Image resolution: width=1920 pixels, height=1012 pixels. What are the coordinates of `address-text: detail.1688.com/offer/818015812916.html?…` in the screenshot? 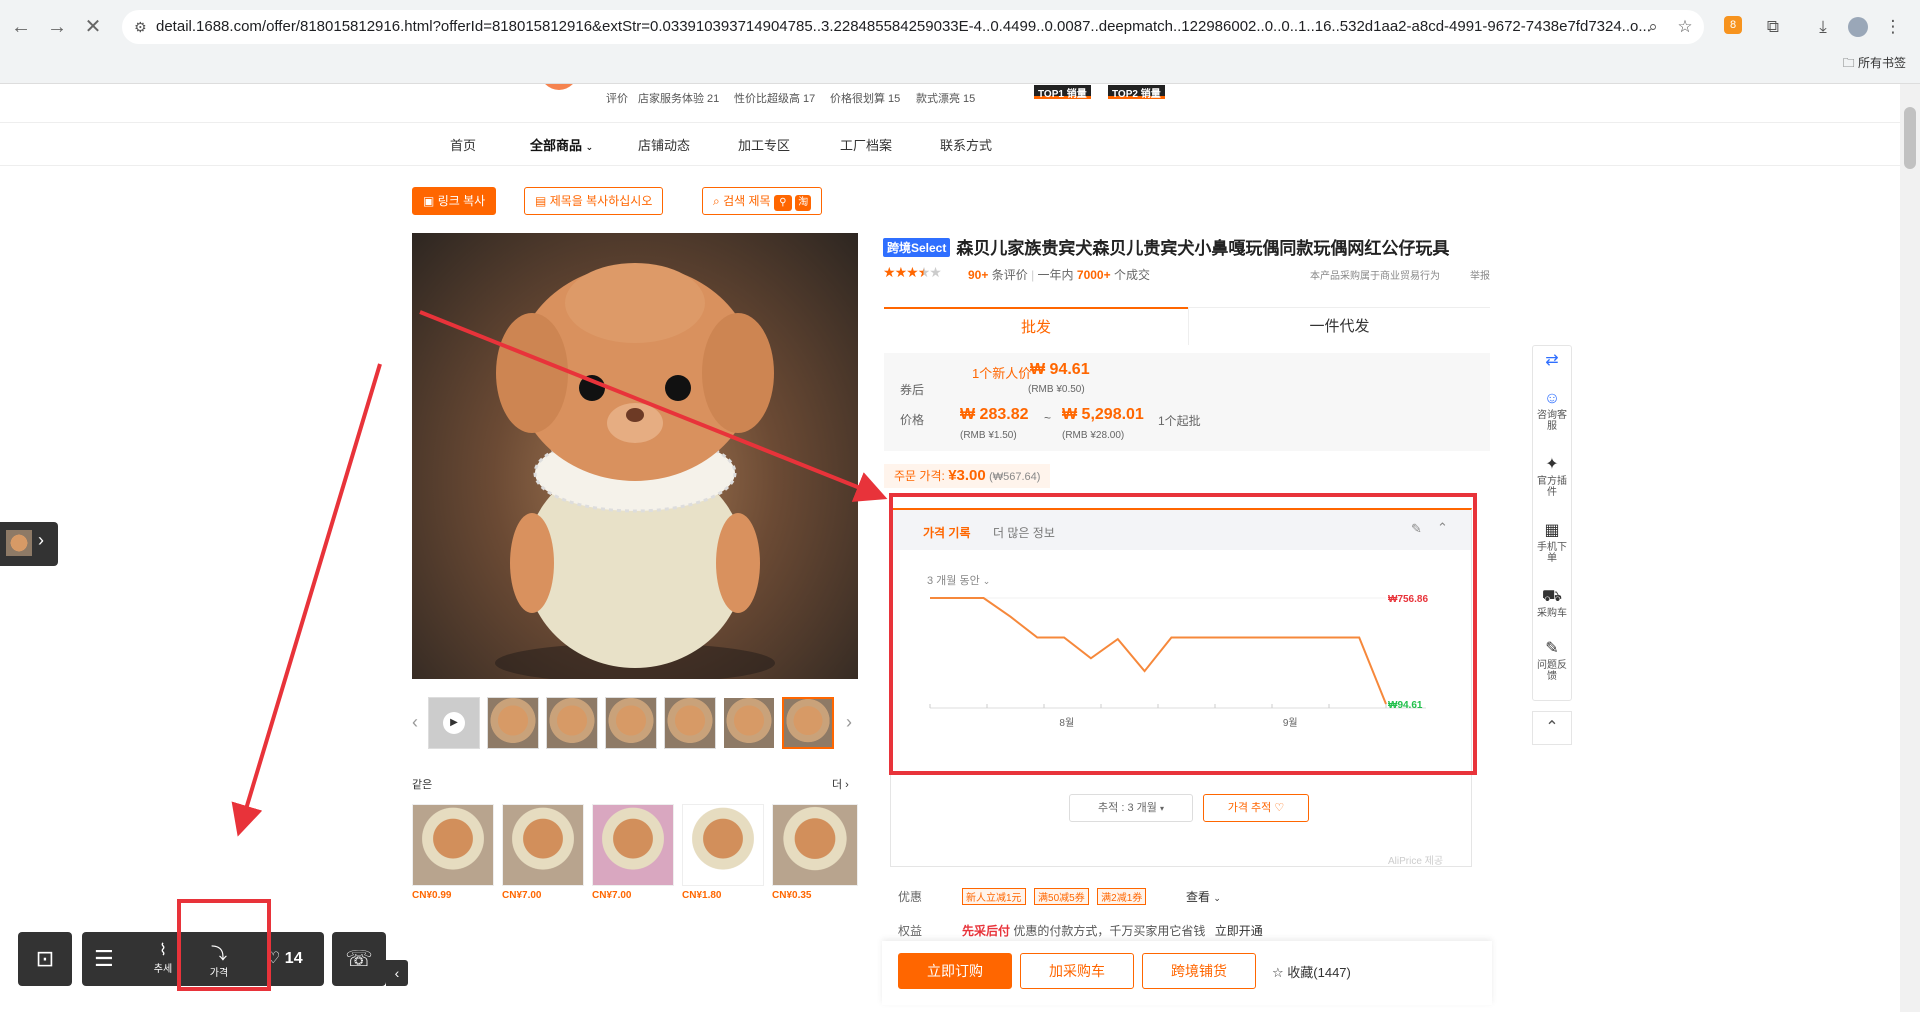 It's located at (903, 26).